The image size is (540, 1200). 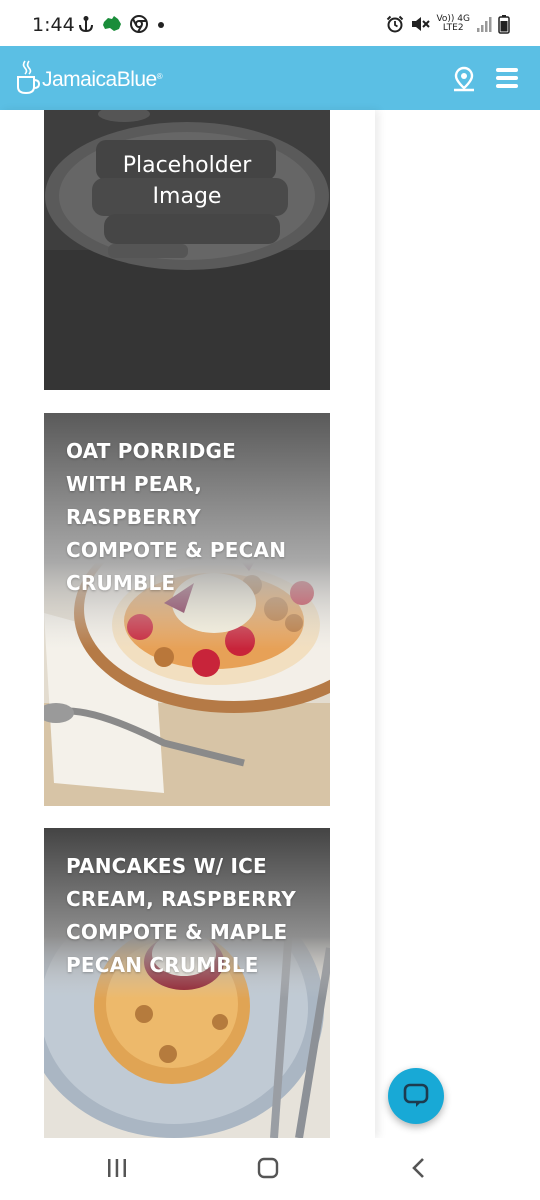 I want to click on app-header: JamaicaBlue ®, so click(x=270, y=78).